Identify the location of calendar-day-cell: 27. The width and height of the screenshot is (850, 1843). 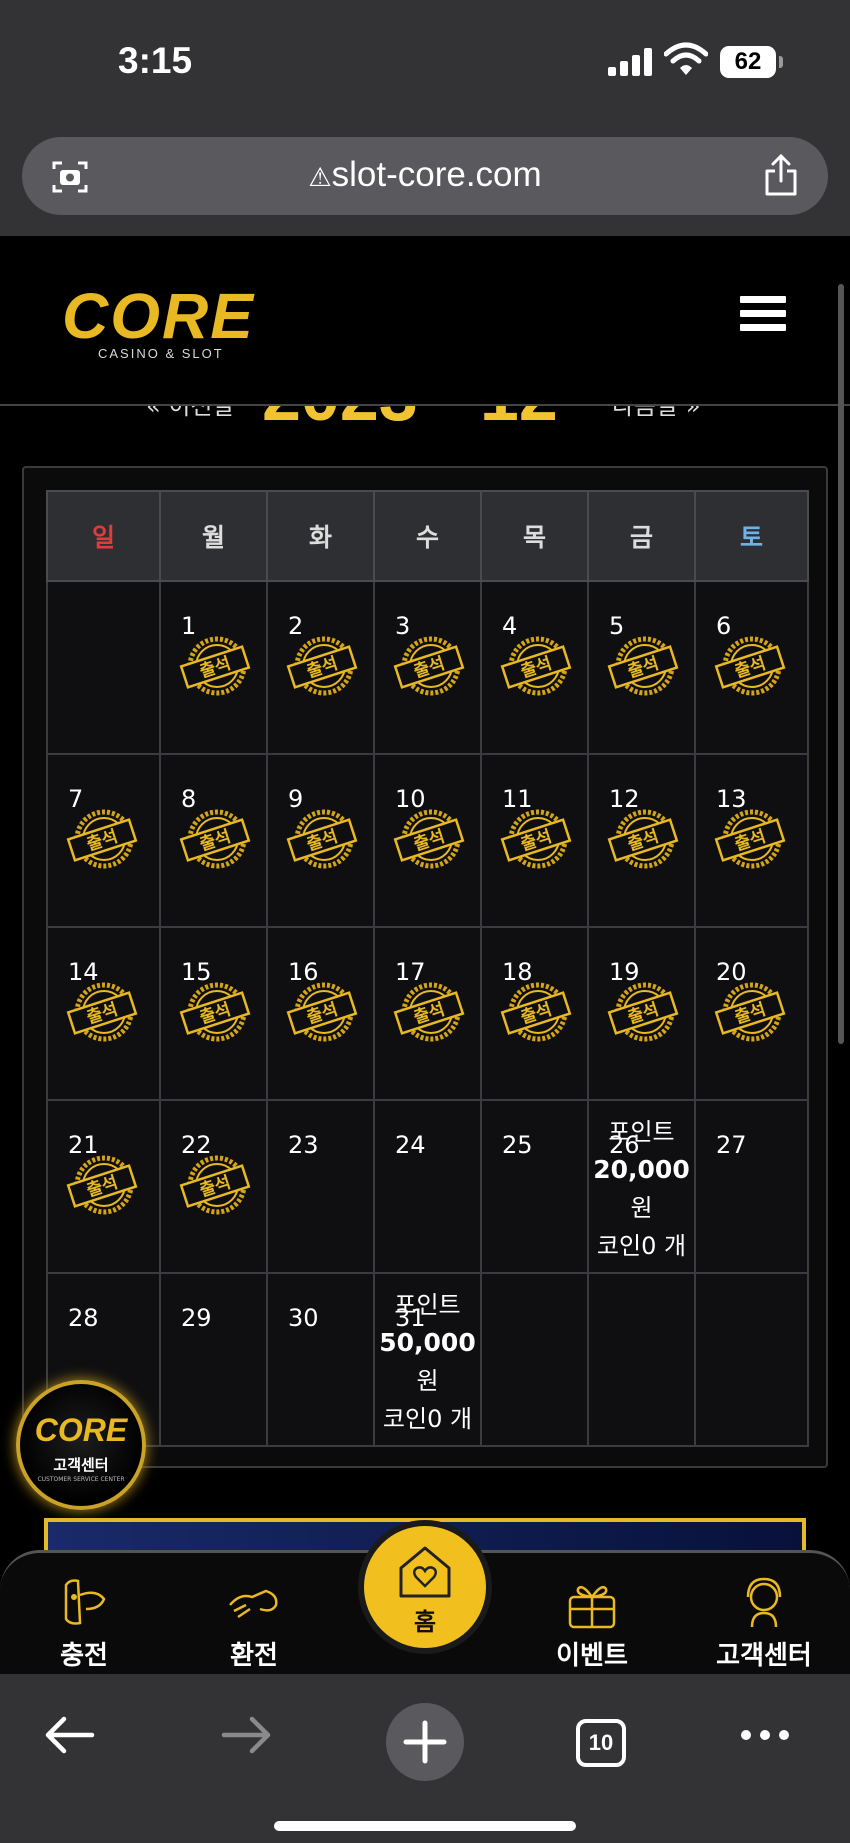
(751, 1186).